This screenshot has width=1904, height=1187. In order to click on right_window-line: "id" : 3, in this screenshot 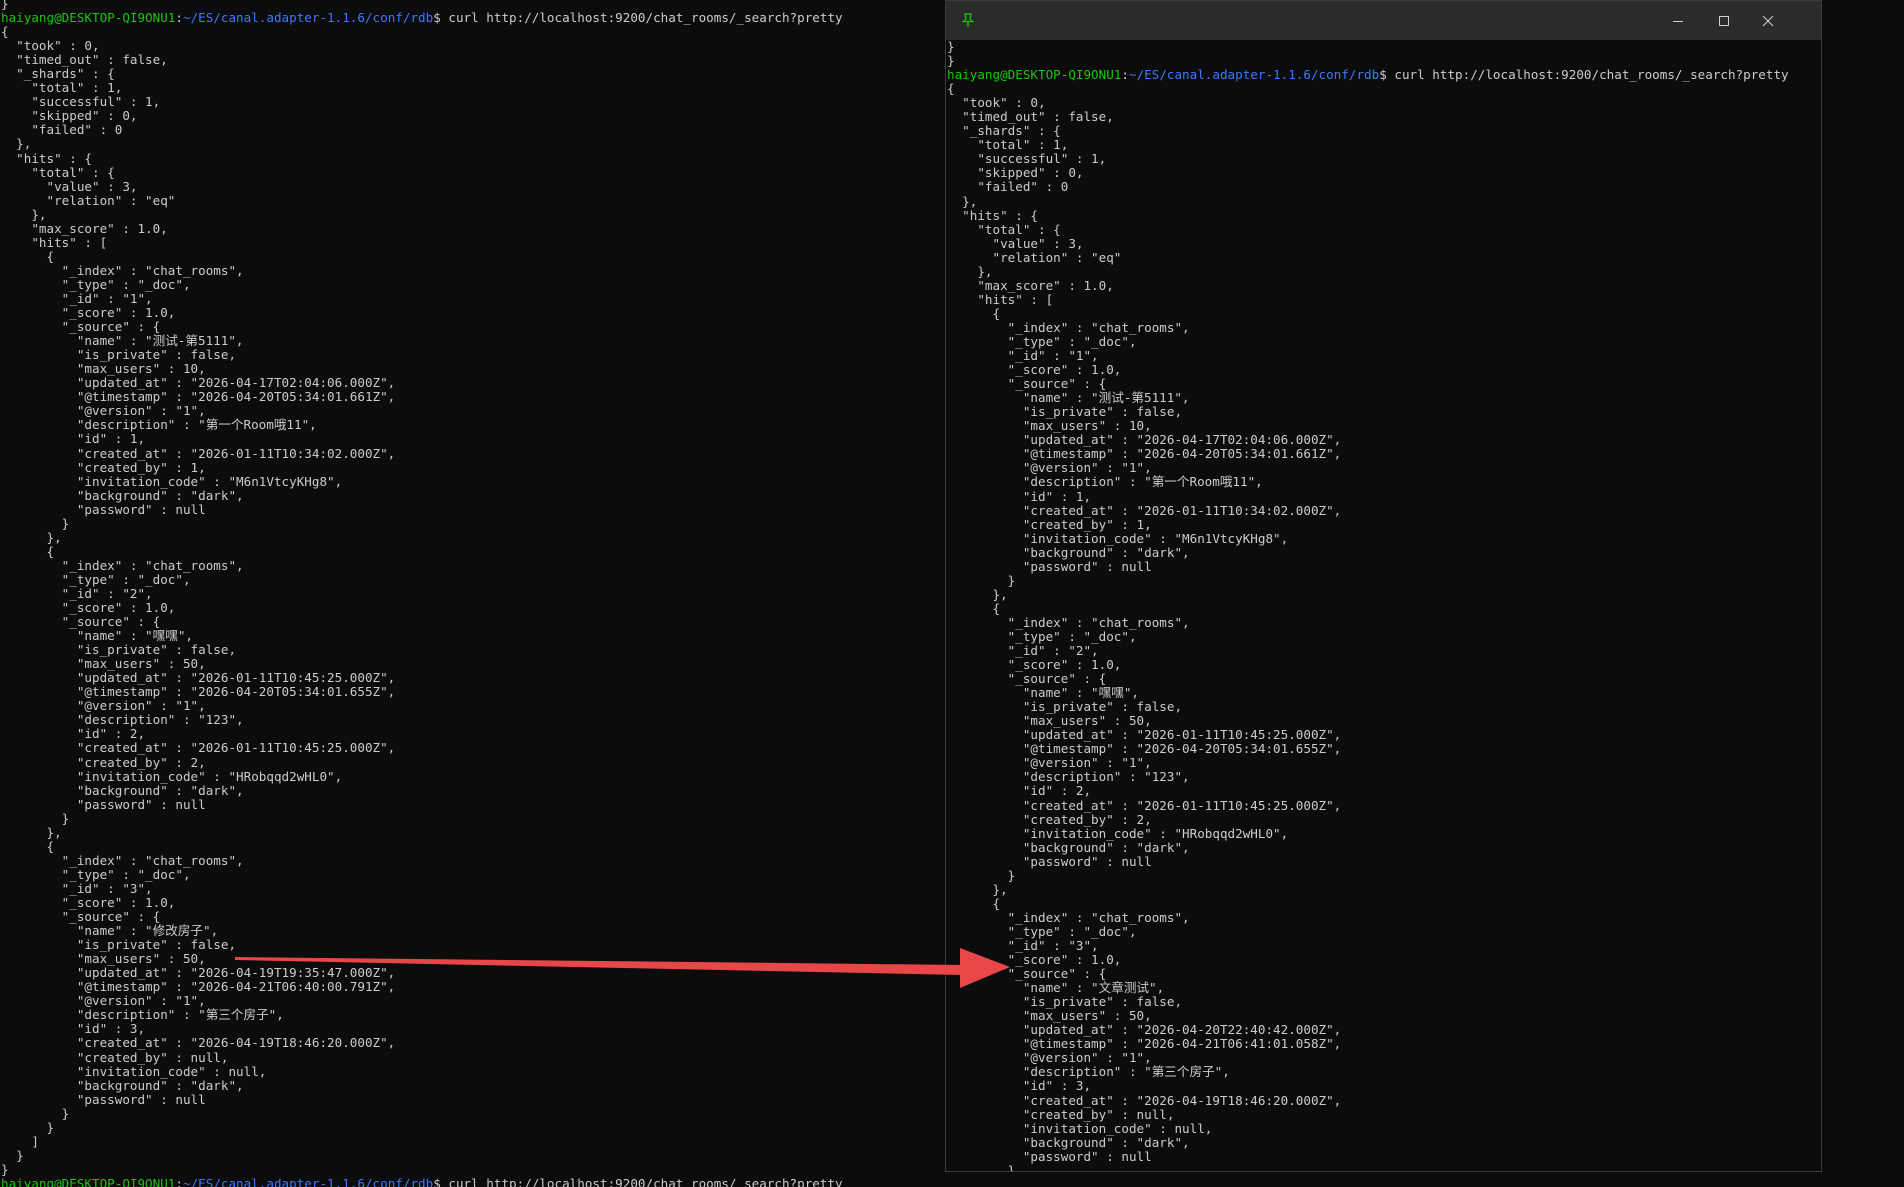, I will do `click(1368, 1086)`.